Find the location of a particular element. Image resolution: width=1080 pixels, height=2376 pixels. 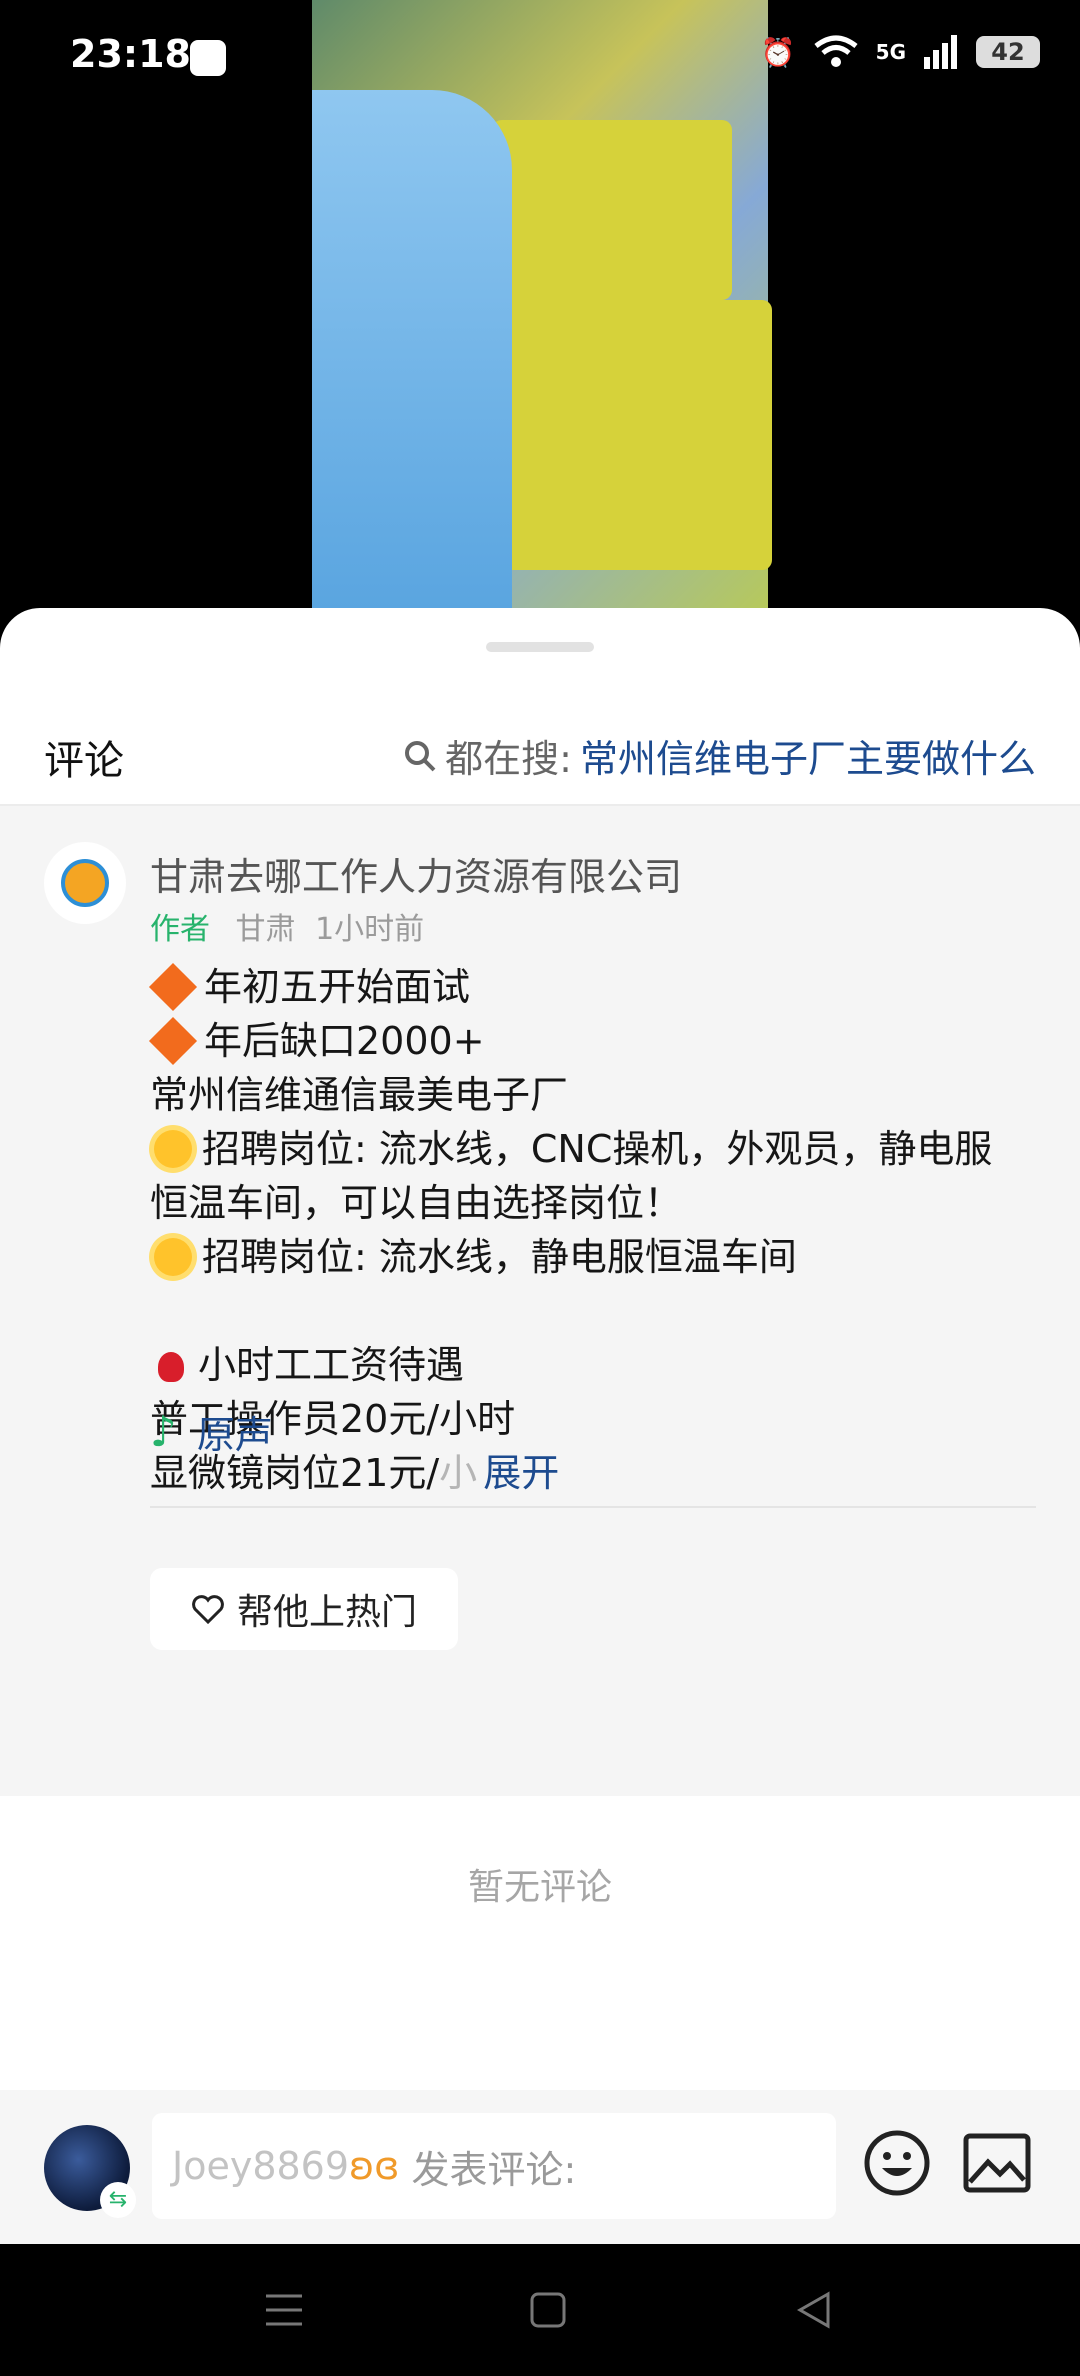

system-nav-bar is located at coordinates (540, 2310).